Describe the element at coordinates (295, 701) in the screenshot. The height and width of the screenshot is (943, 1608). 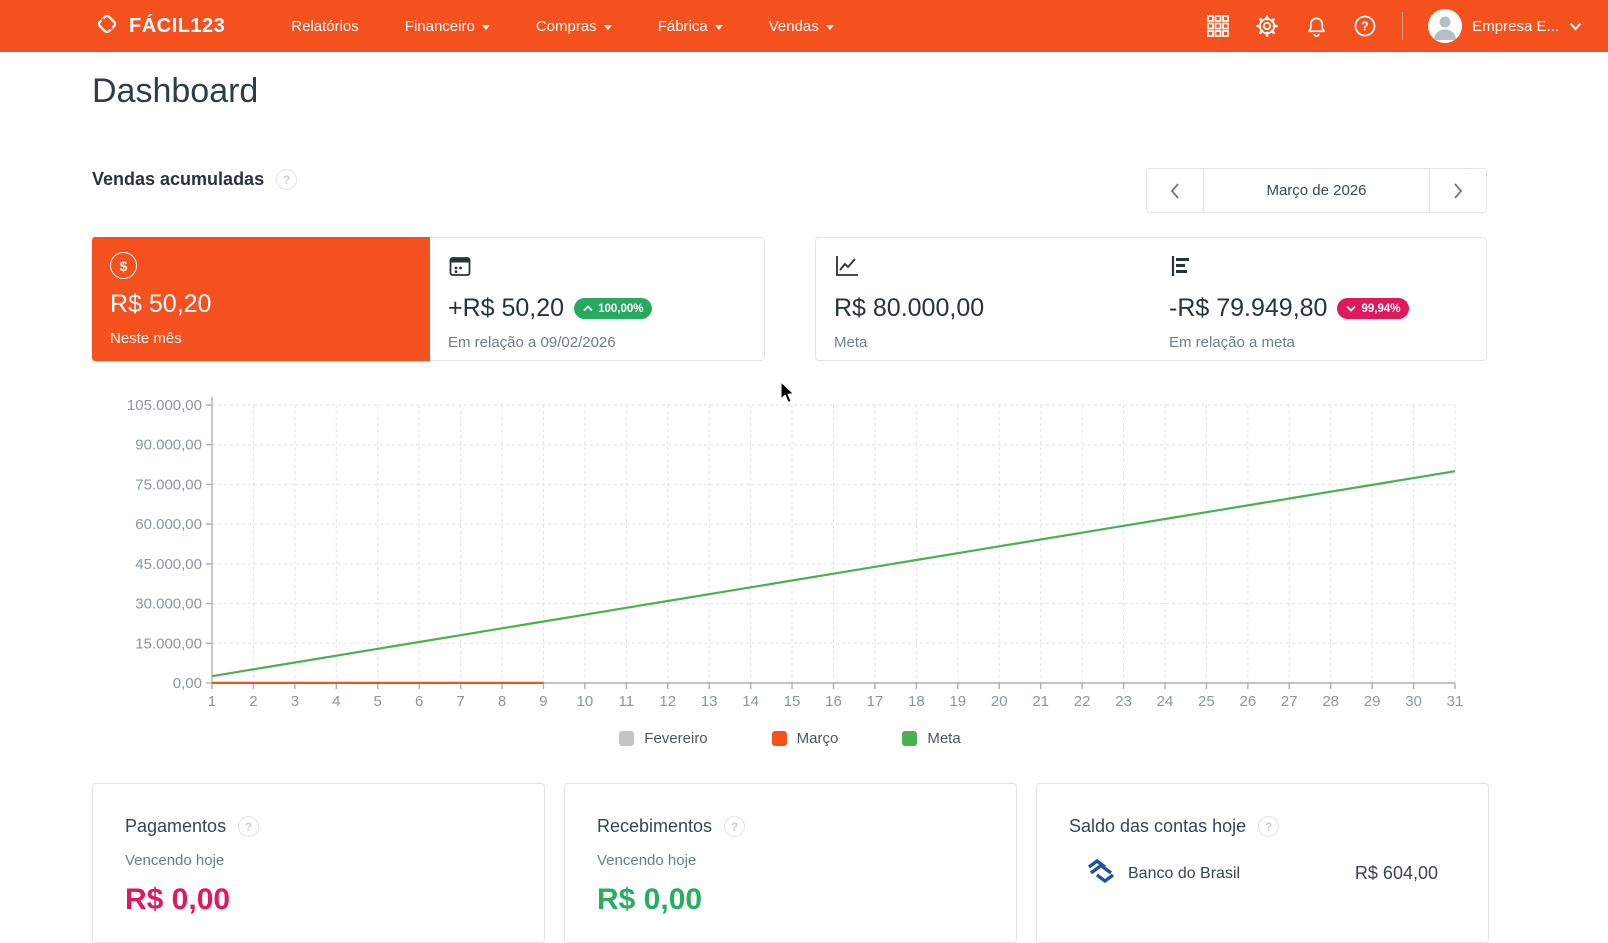
I see `svg-text: 3` at that location.